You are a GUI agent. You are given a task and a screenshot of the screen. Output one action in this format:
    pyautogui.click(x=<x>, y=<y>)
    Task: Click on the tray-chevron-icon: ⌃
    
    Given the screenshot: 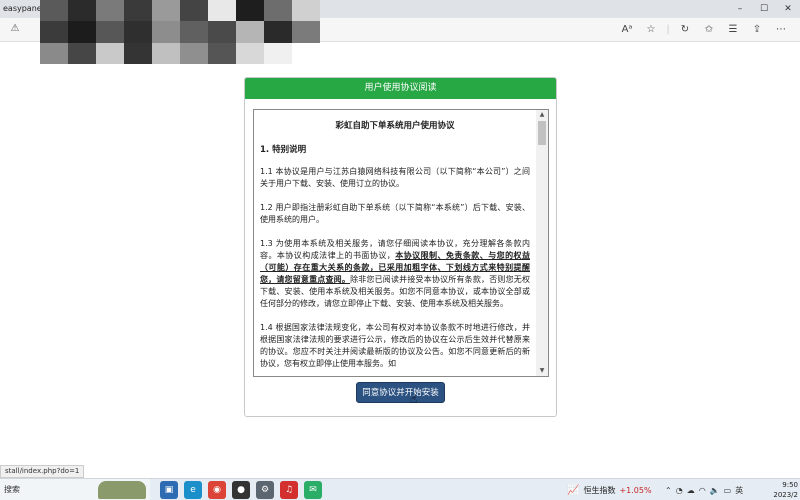 What is the action you would take?
    pyautogui.click(x=668, y=490)
    